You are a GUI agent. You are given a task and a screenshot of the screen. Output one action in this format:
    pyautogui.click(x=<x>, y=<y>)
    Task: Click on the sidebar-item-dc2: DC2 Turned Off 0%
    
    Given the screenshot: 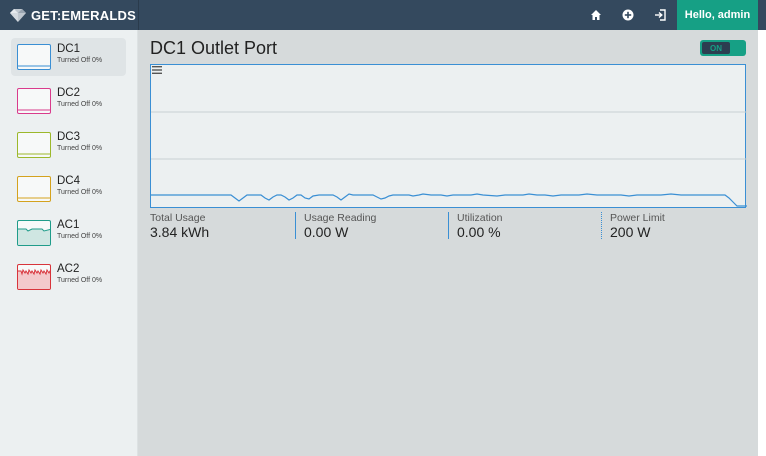 What is the action you would take?
    pyautogui.click(x=68, y=101)
    